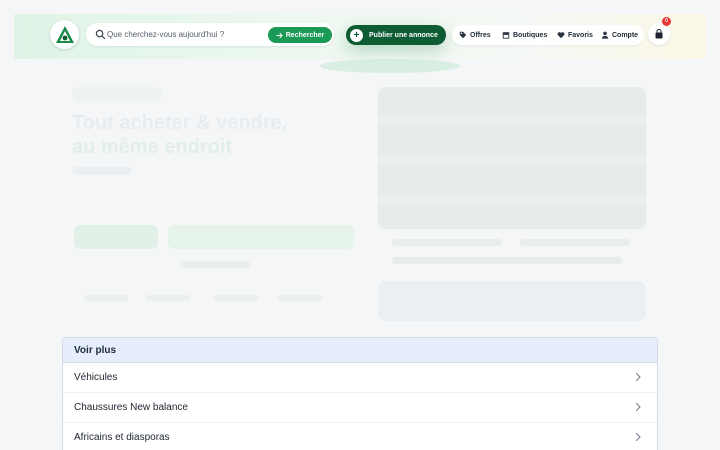  What do you see at coordinates (100, 34) in the screenshot?
I see `search-icon` at bounding box center [100, 34].